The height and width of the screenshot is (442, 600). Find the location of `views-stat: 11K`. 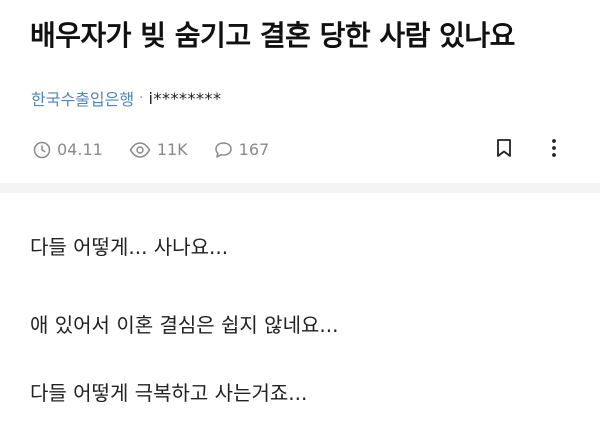

views-stat: 11K is located at coordinates (158, 149).